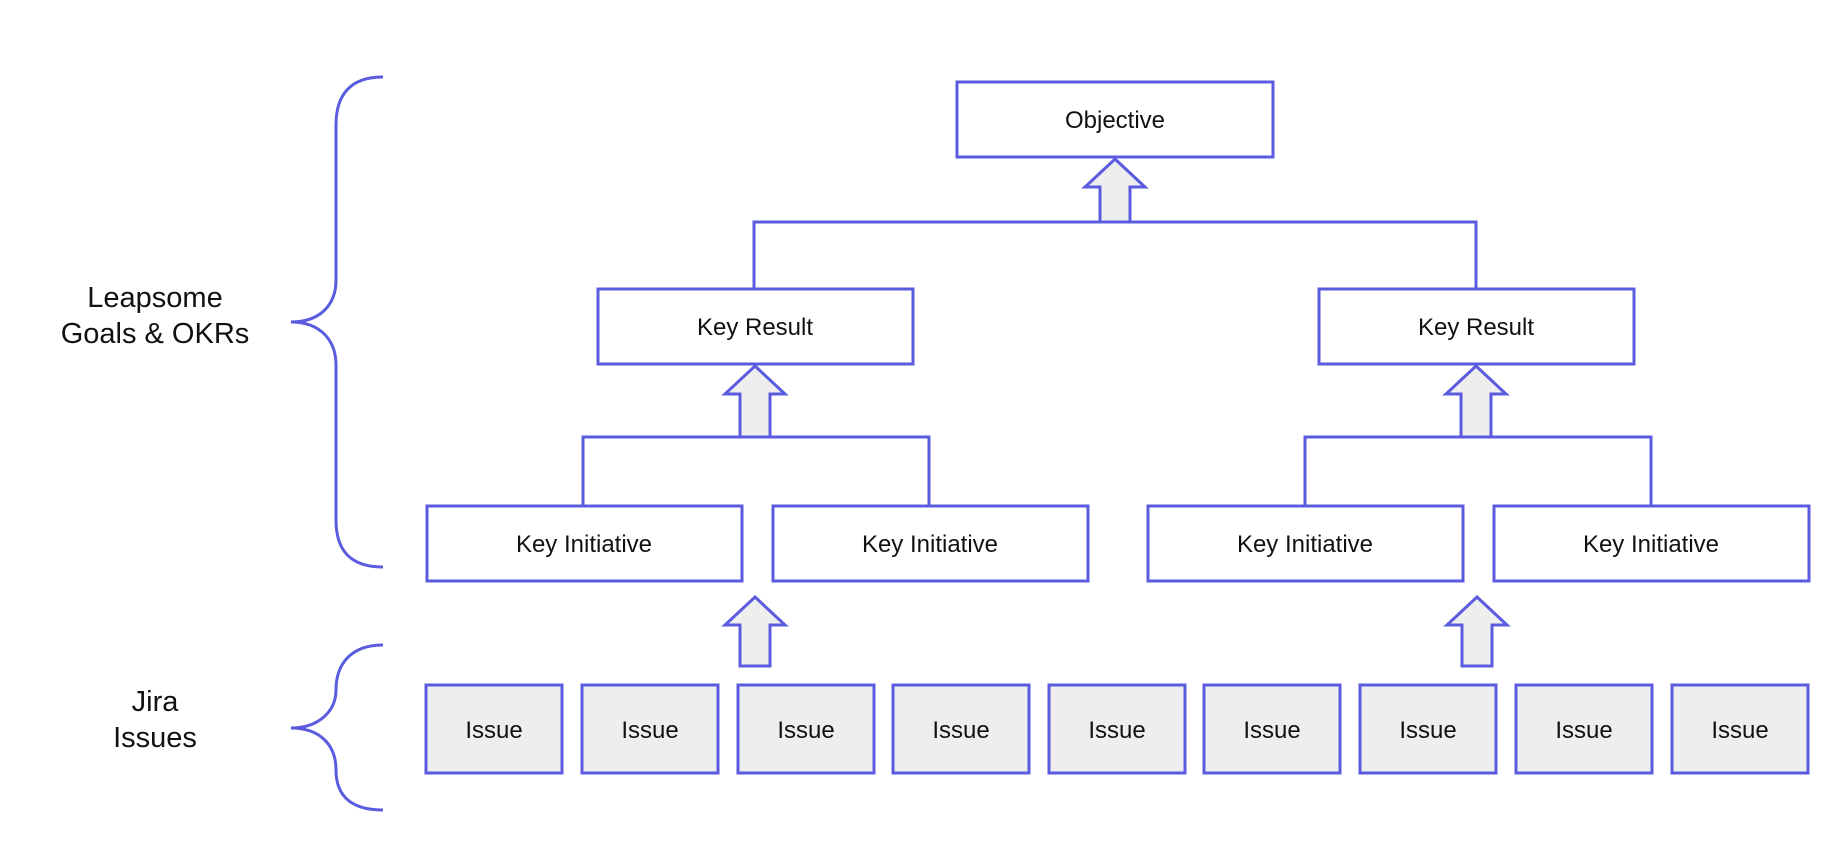 The image size is (1842, 842). Describe the element at coordinates (156, 702) in the screenshot. I see `jira-group-label-line1: Jira` at that location.